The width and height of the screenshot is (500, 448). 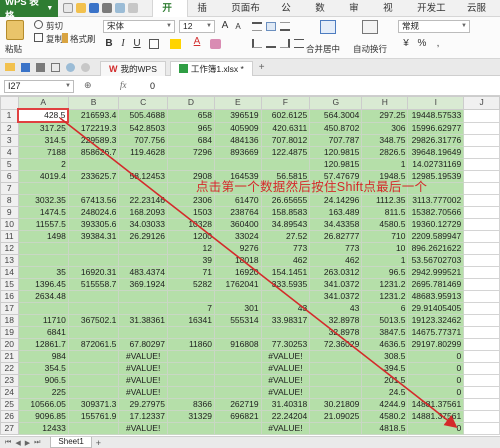 I want to click on cell-g22, so click(x=336, y=368).